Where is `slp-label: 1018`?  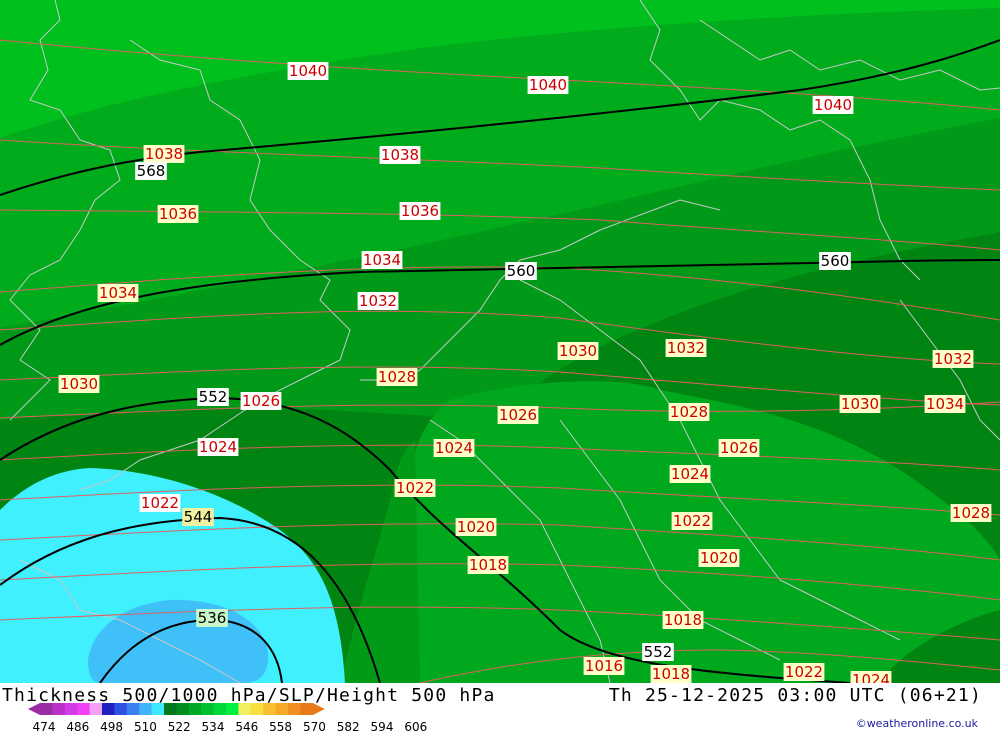
slp-label: 1018 is located at coordinates (488, 565).